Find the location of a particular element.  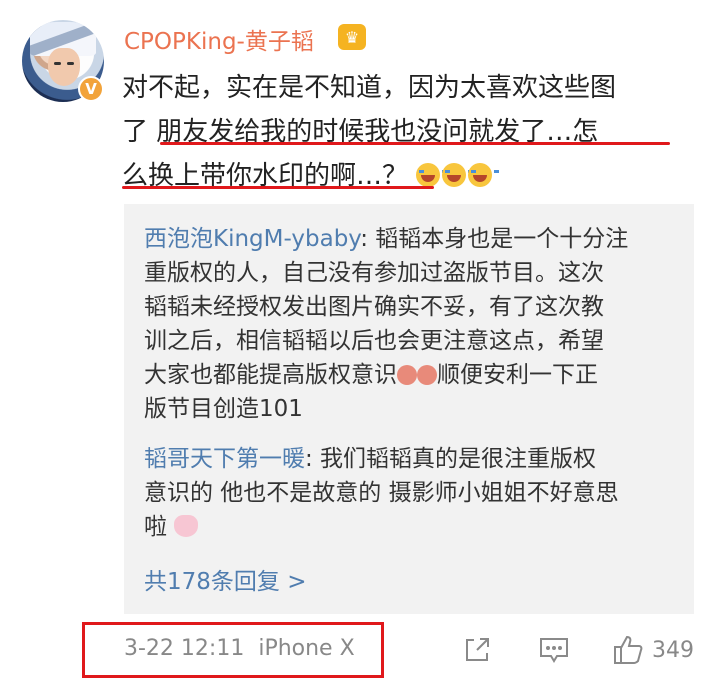

share-icon is located at coordinates (477, 649).